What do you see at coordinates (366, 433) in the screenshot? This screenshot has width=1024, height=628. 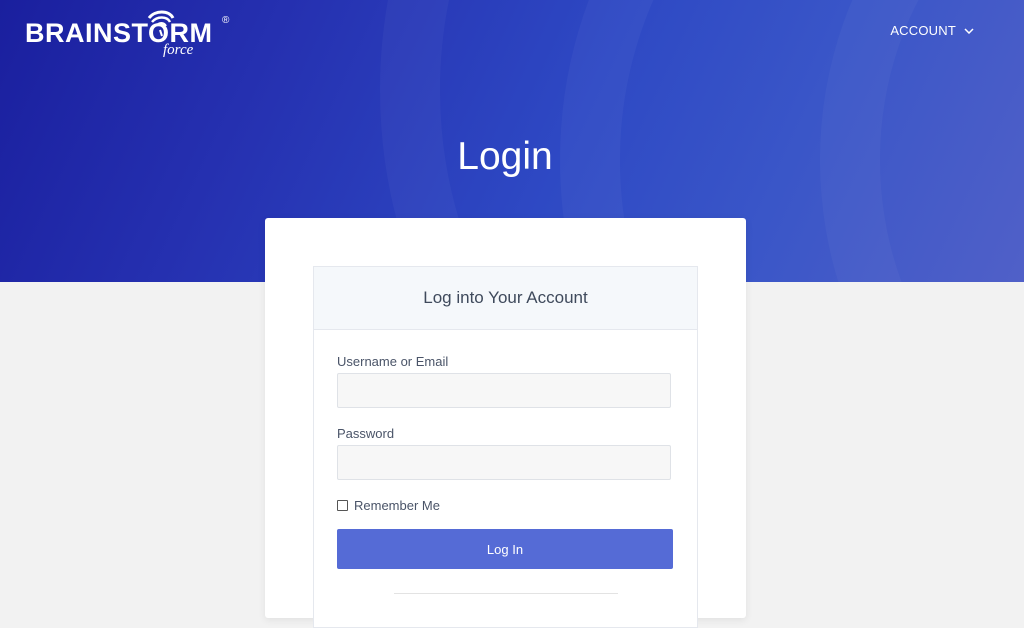 I see `password-label: Password` at bounding box center [366, 433].